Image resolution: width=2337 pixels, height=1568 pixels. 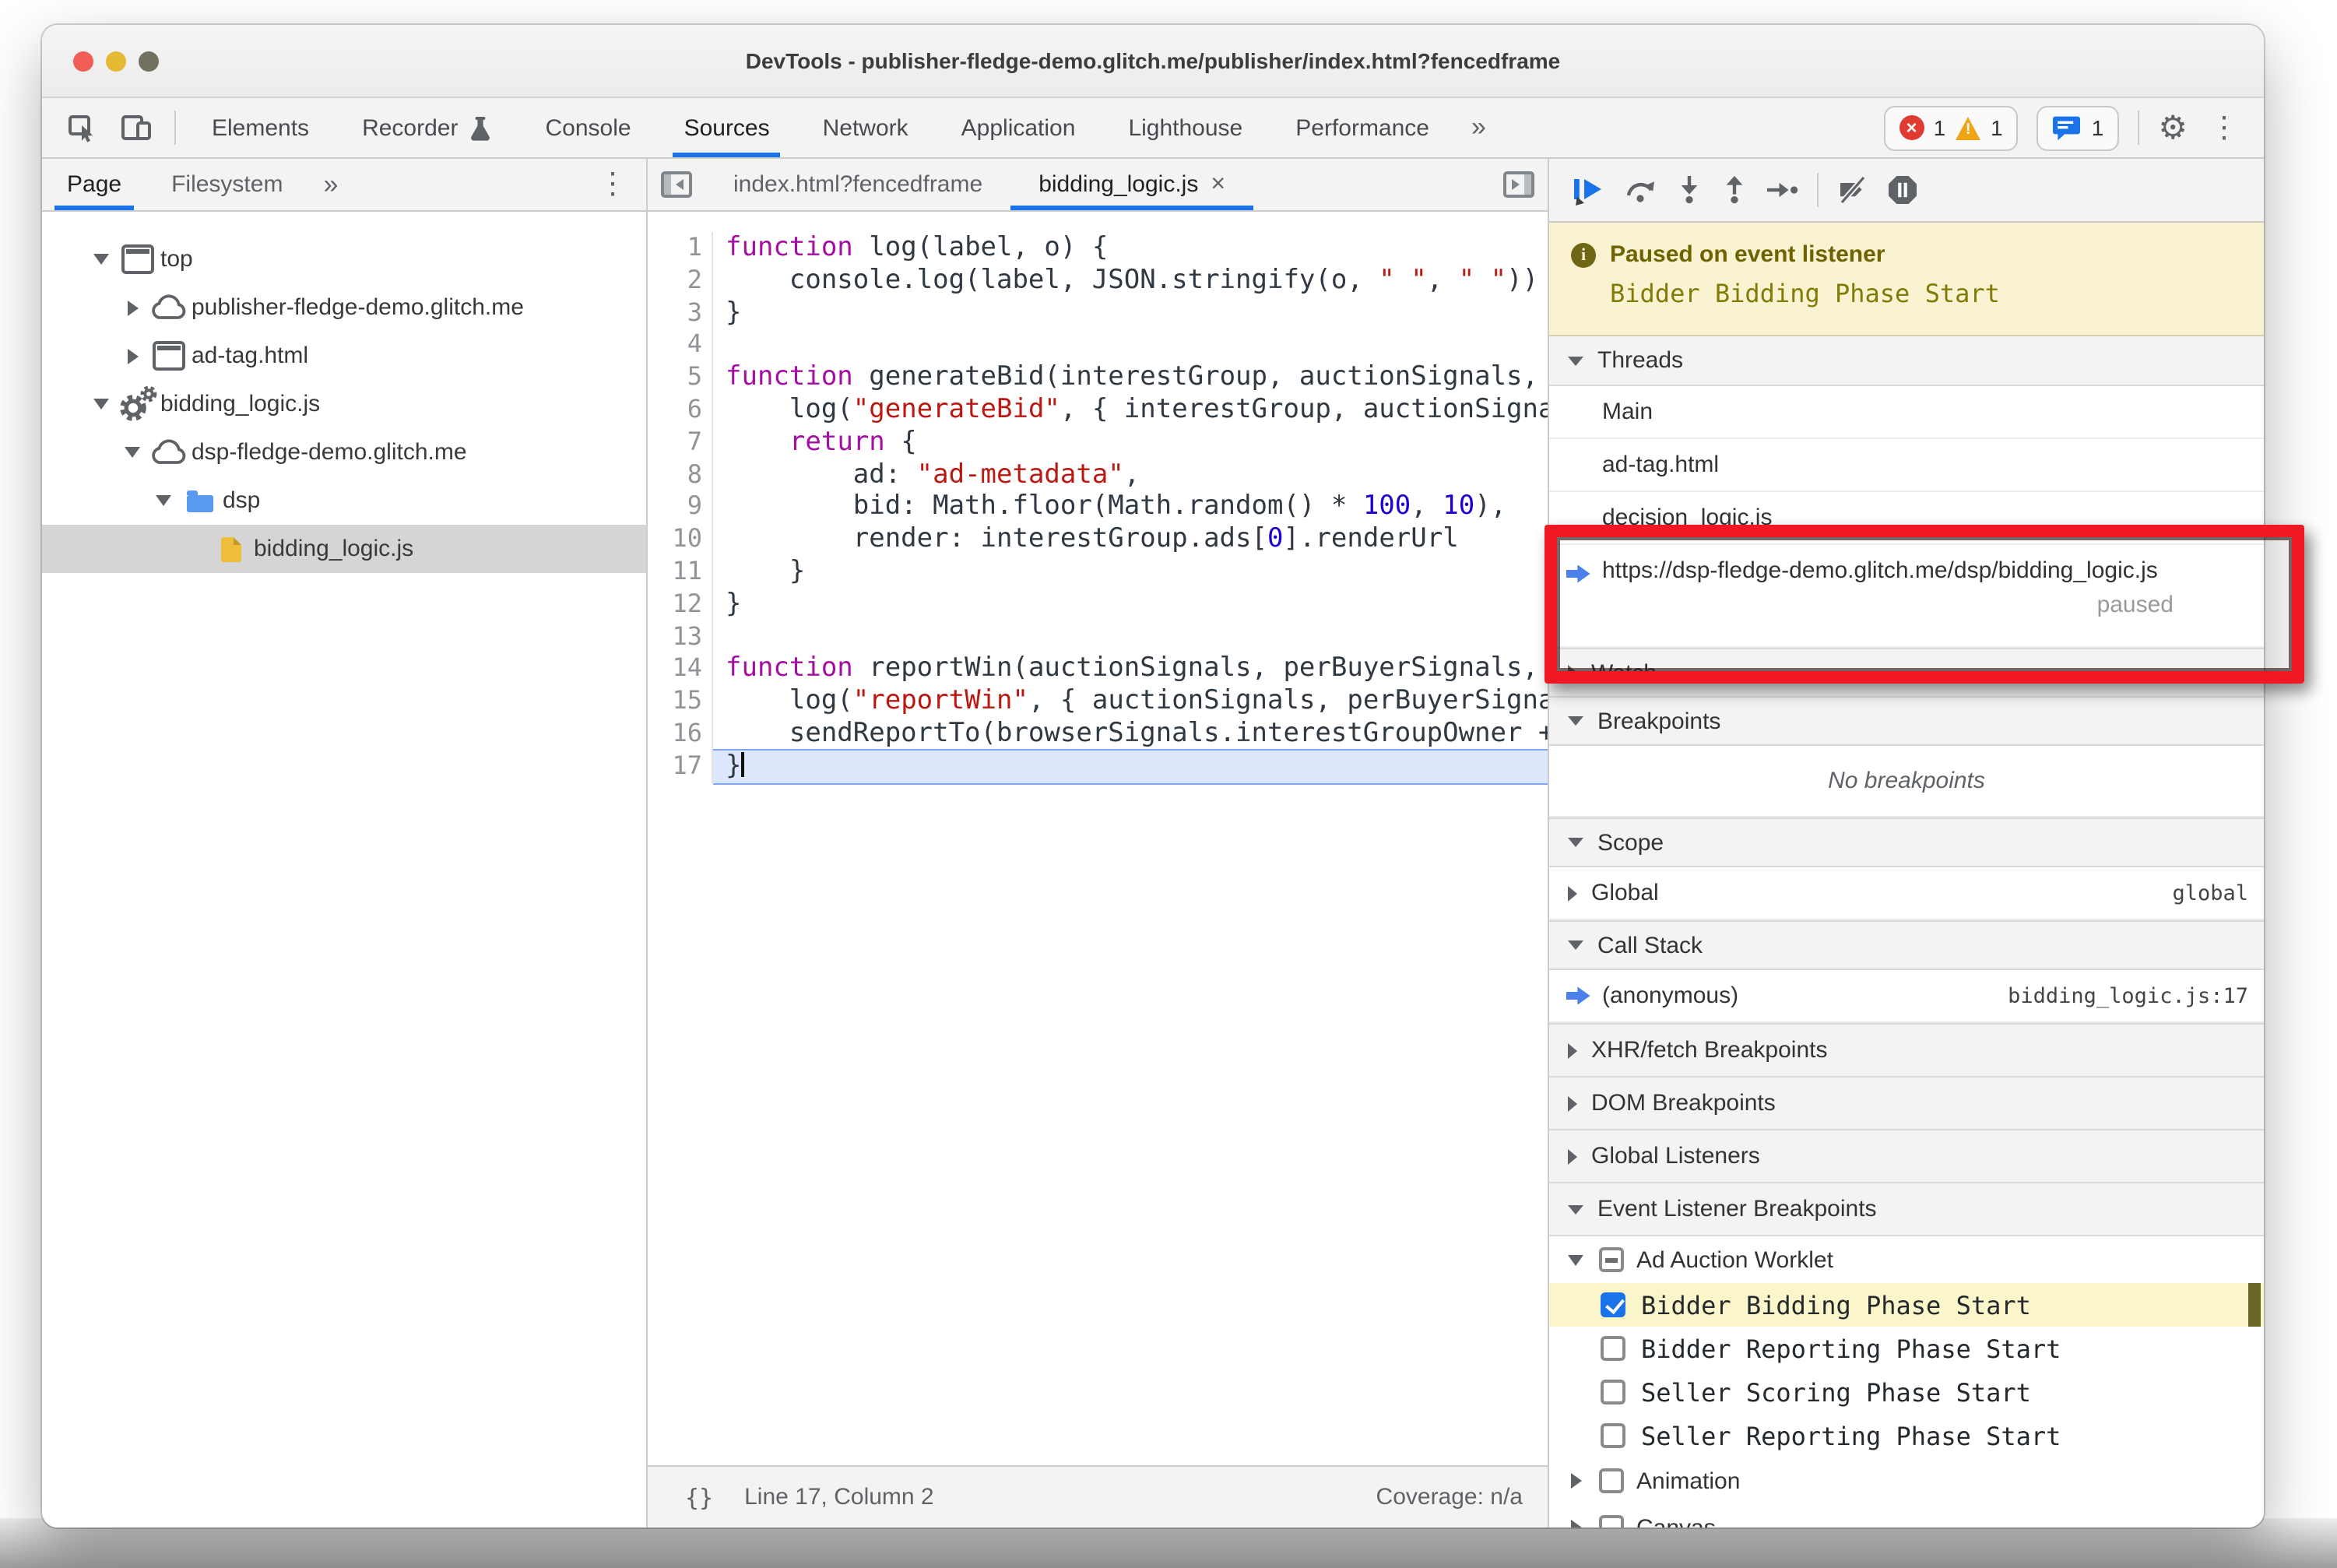 I want to click on line-number: 4, so click(x=681, y=345).